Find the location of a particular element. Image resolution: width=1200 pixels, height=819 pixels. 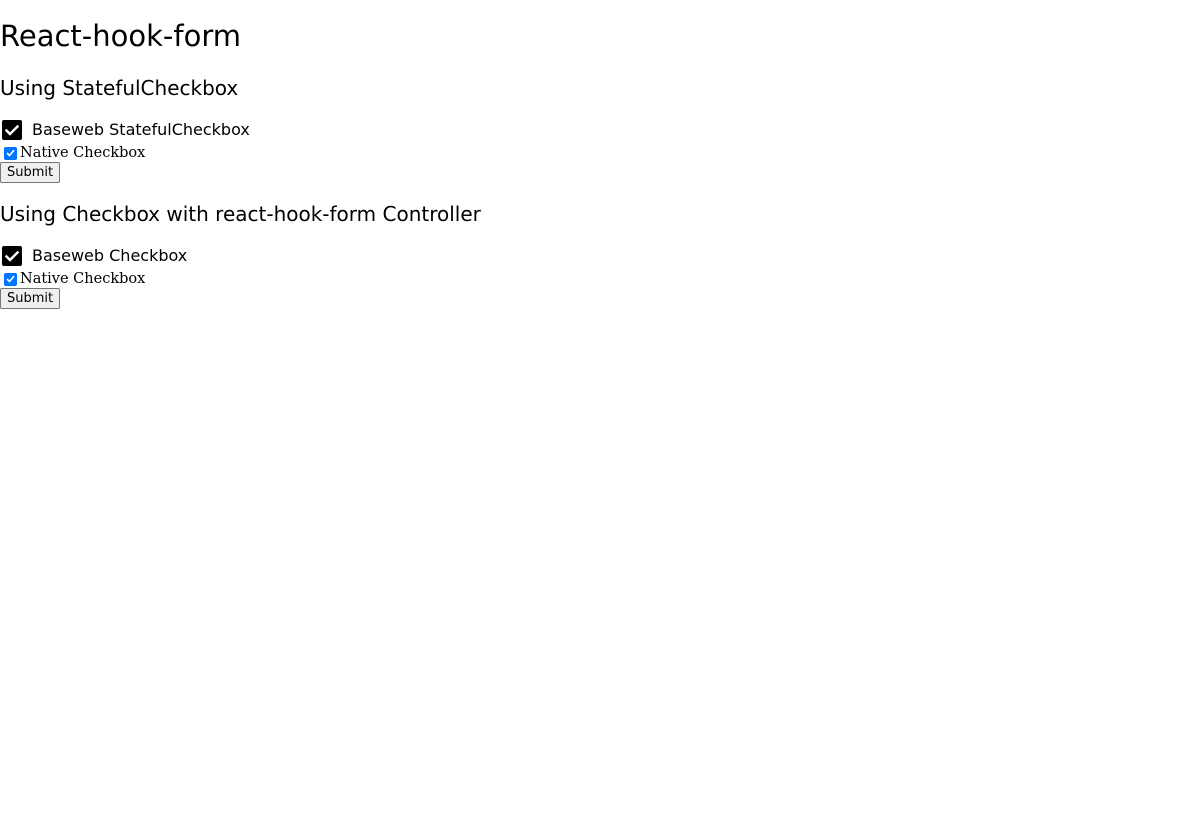

baseweb-stateful-checkbox: Baseweb StatefulCheckbox is located at coordinates (125, 130).